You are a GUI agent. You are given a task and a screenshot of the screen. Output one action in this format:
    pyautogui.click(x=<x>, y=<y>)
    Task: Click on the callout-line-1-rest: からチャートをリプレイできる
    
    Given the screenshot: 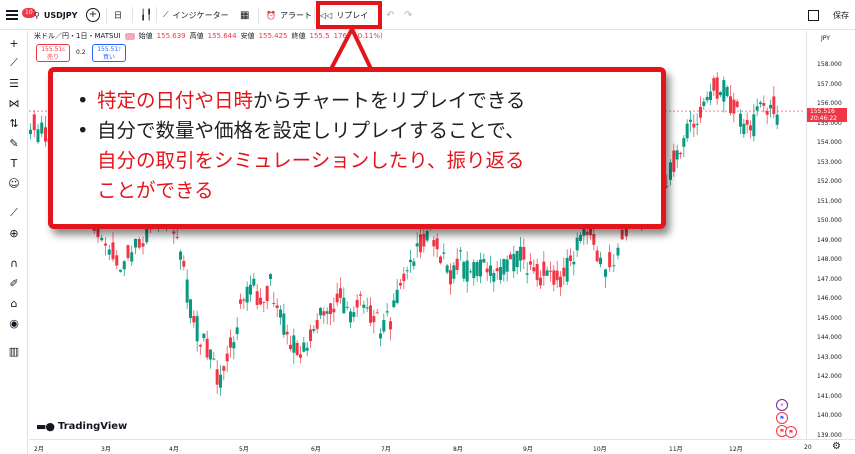 What is the action you would take?
    pyautogui.click(x=389, y=100)
    